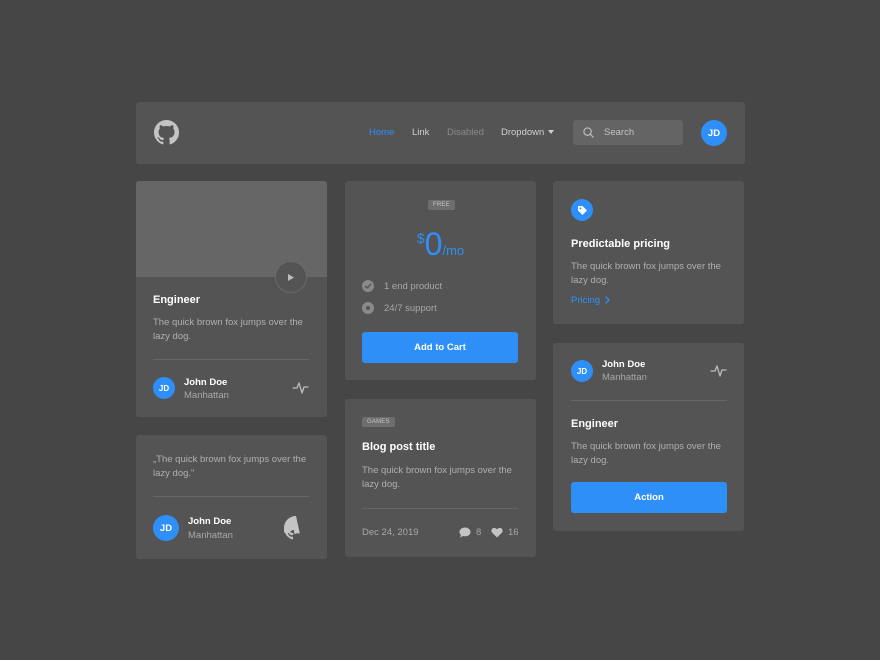 The image size is (880, 660). I want to click on play-icon, so click(291, 277).